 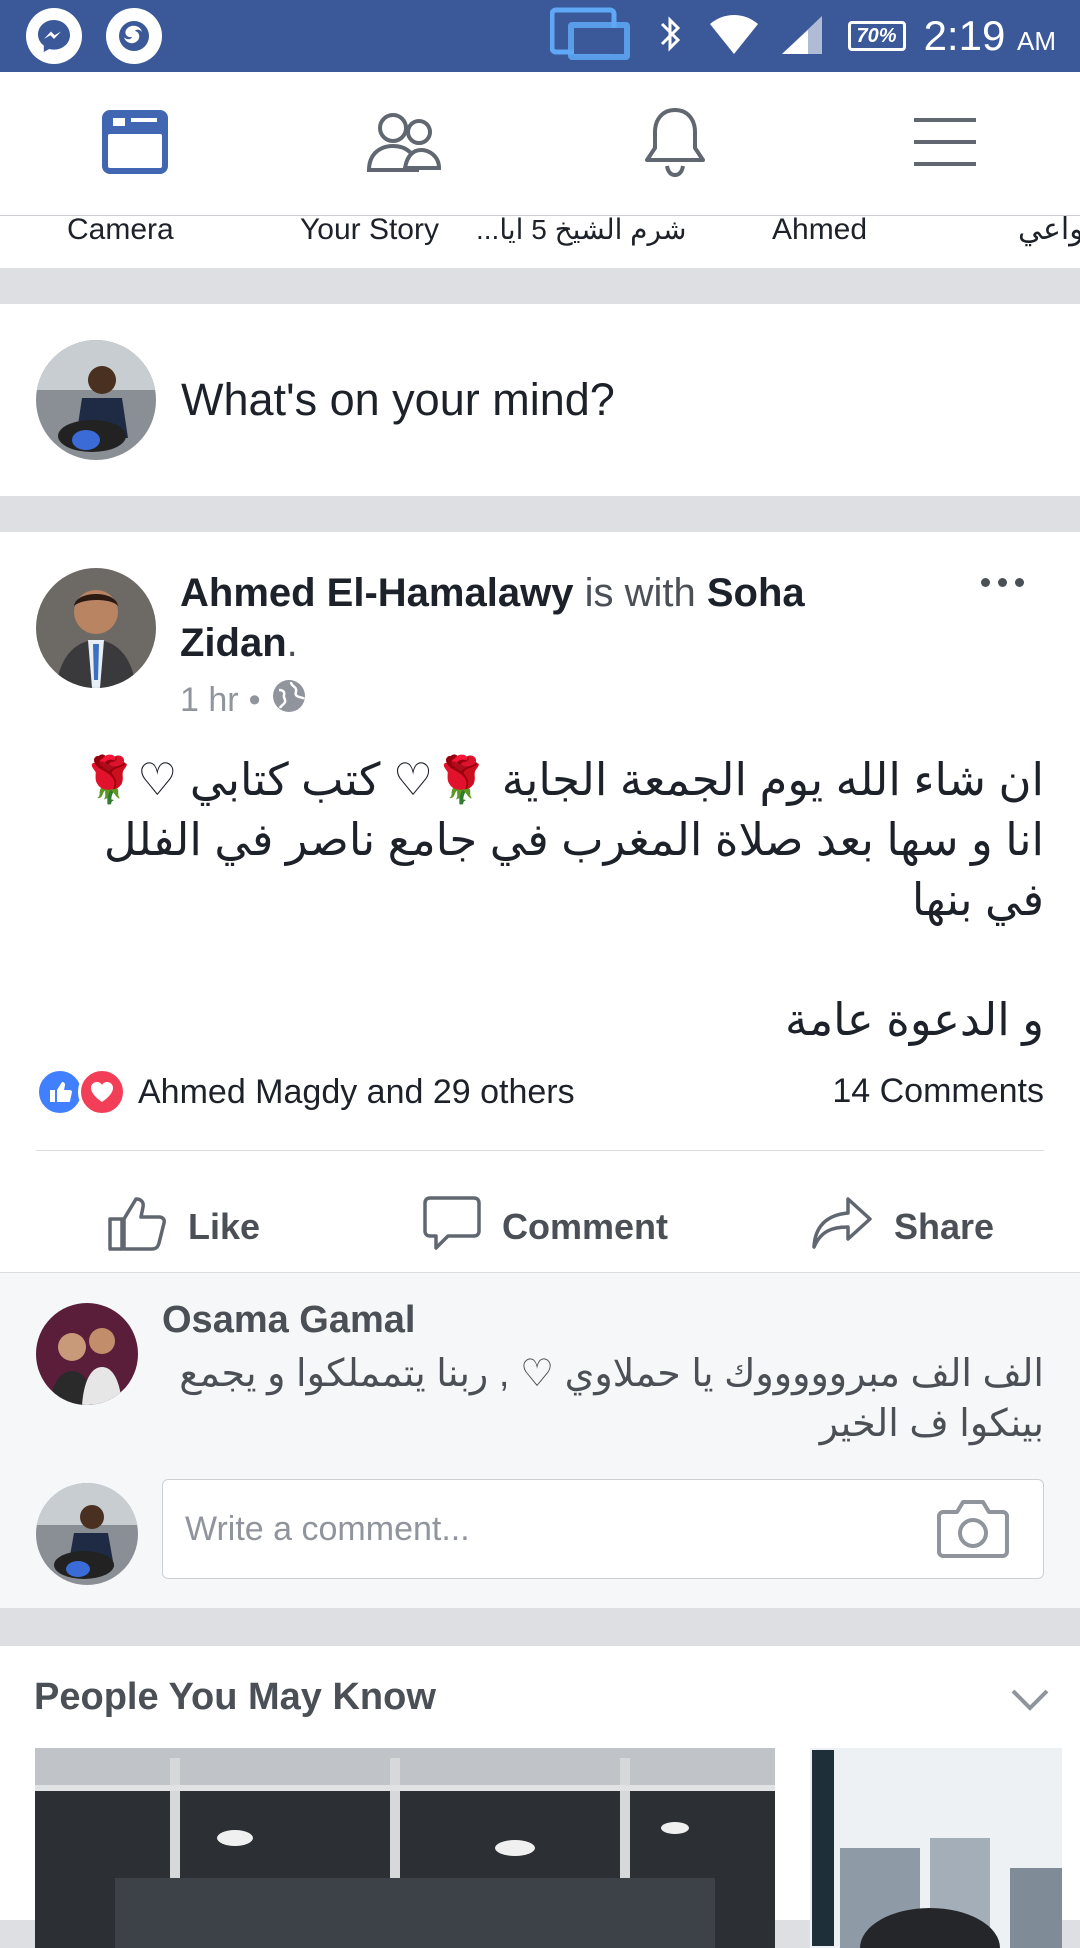 What do you see at coordinates (804, 36) in the screenshot?
I see `signal-icon` at bounding box center [804, 36].